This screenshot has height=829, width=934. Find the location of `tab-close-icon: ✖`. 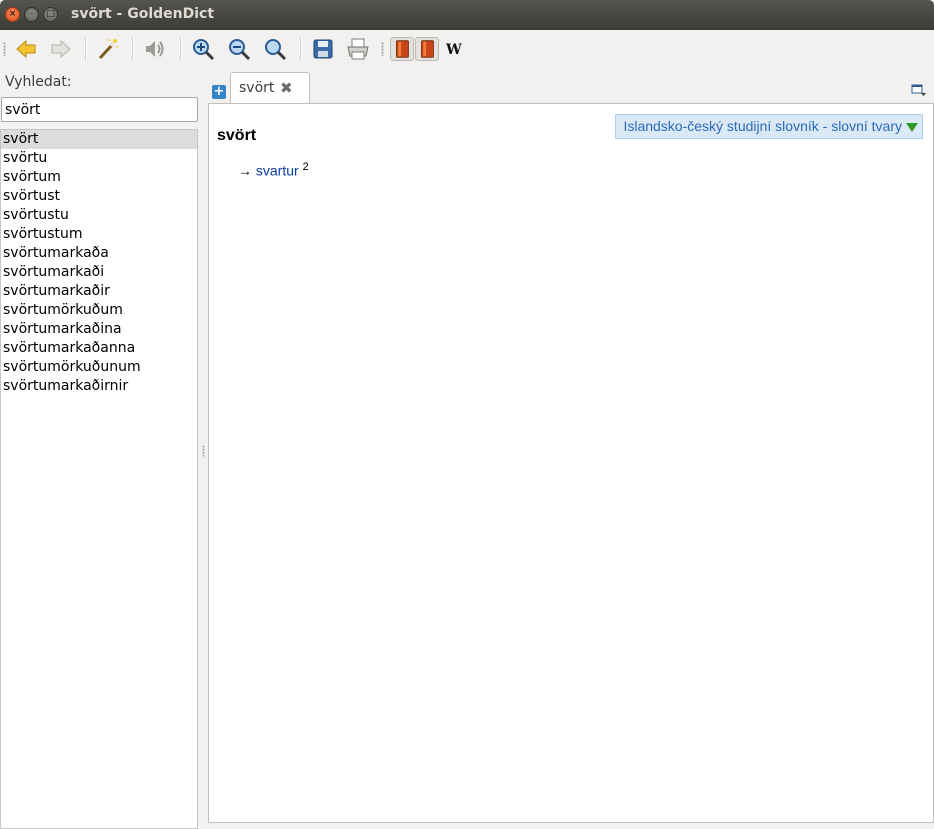

tab-close-icon: ✖ is located at coordinates (286, 88).